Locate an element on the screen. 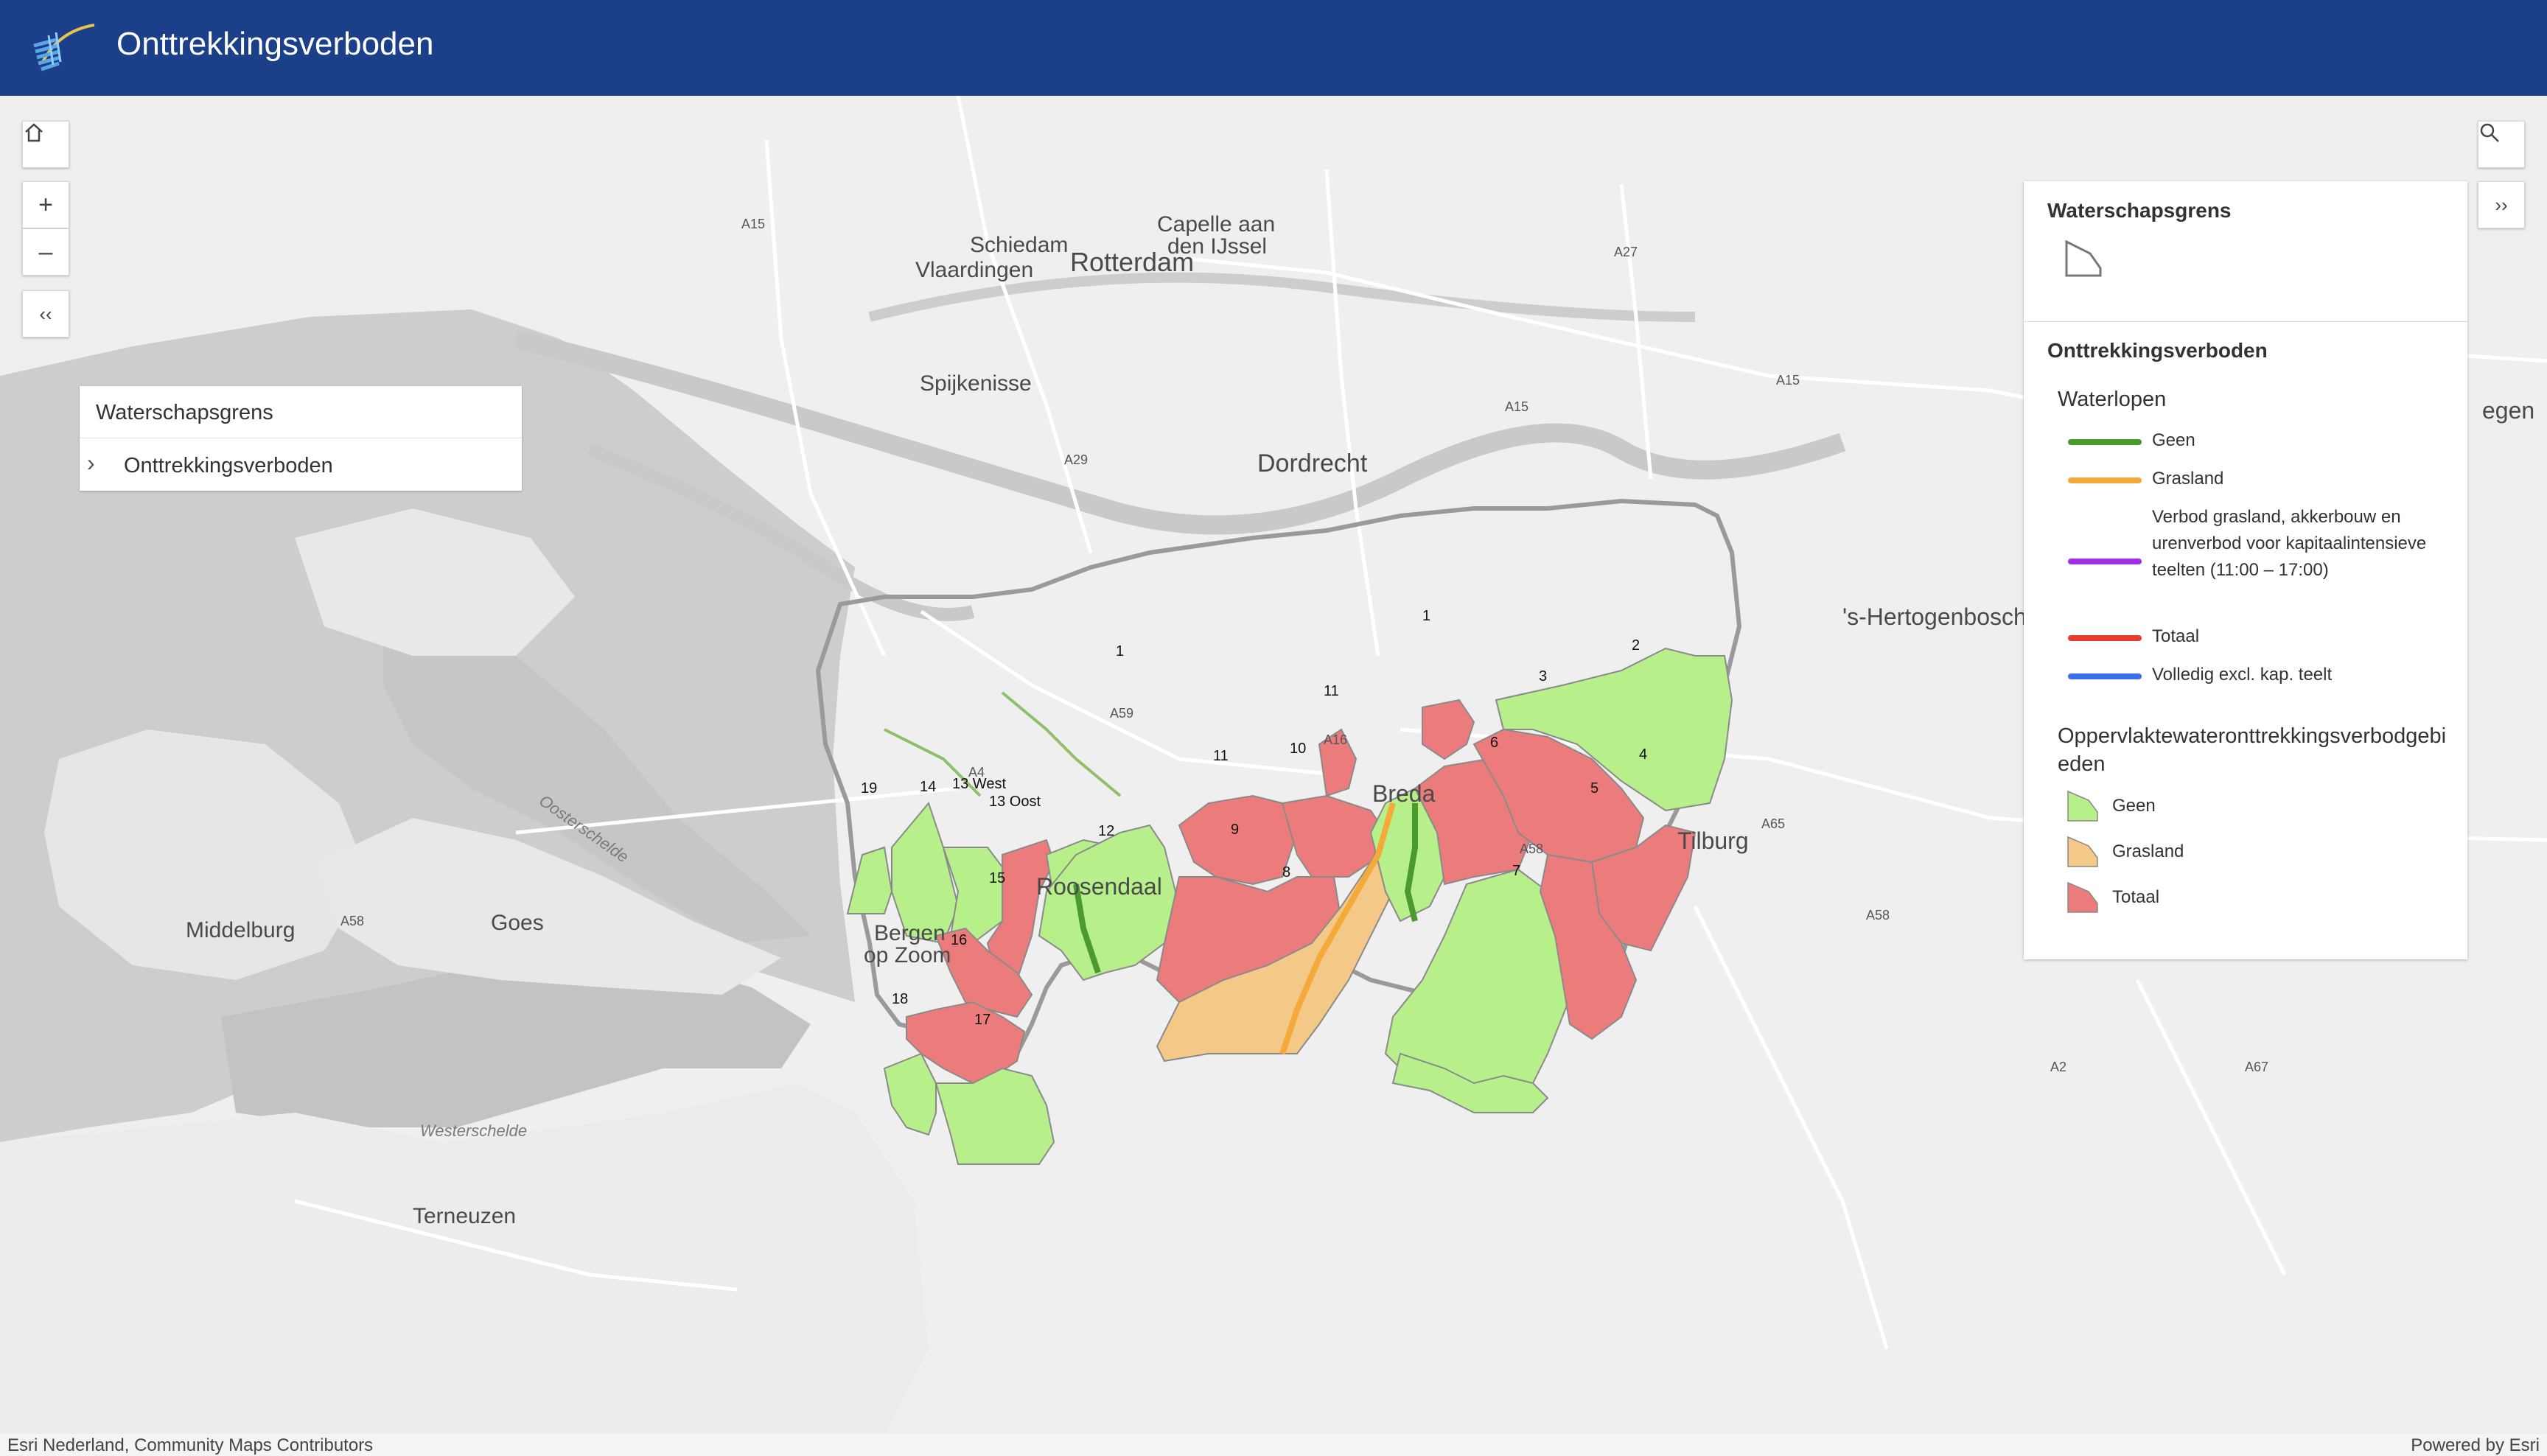 Image resolution: width=2547 pixels, height=1456 pixels. search-button is located at coordinates (2501, 144).